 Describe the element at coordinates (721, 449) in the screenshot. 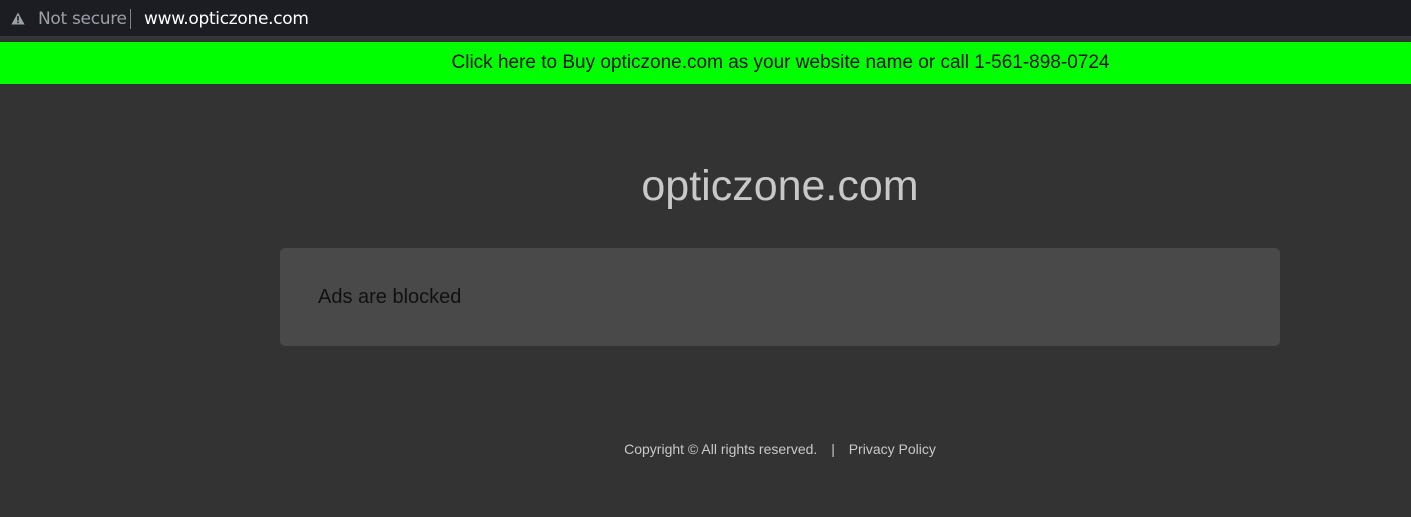

I see `copyright-text: Copyright © All rights reserved.` at that location.